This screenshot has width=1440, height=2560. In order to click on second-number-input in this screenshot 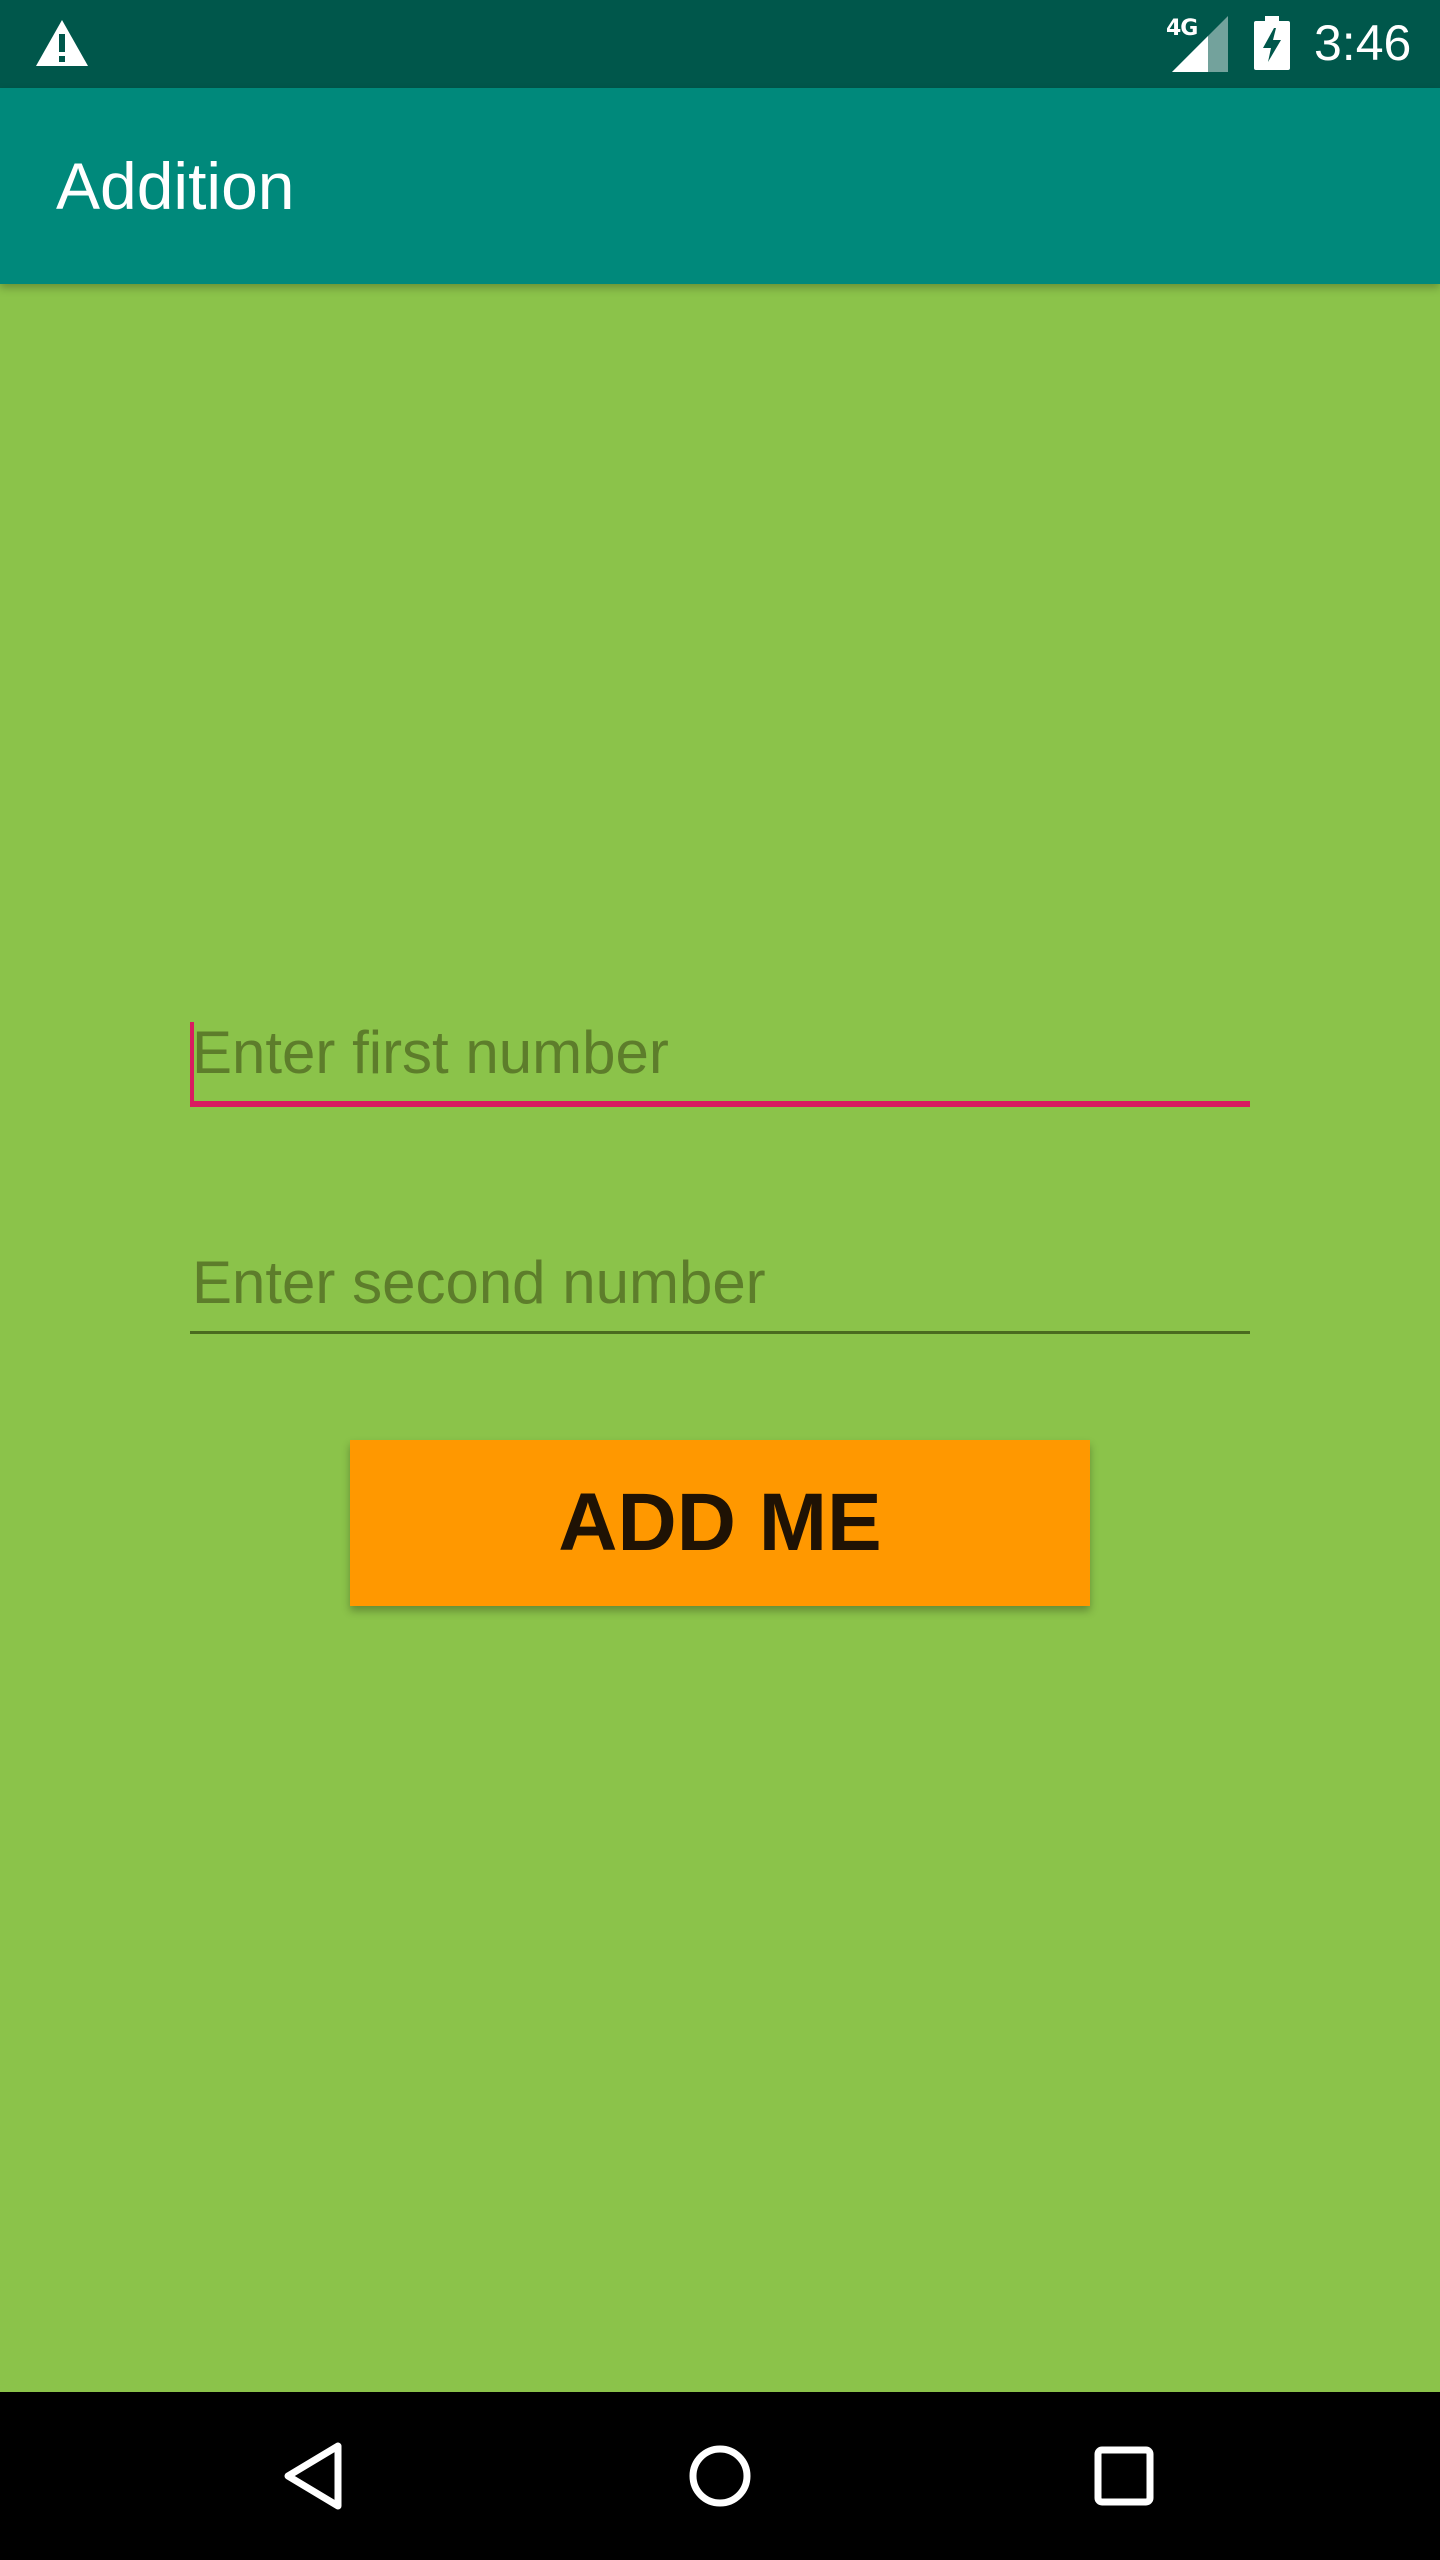, I will do `click(720, 1289)`.